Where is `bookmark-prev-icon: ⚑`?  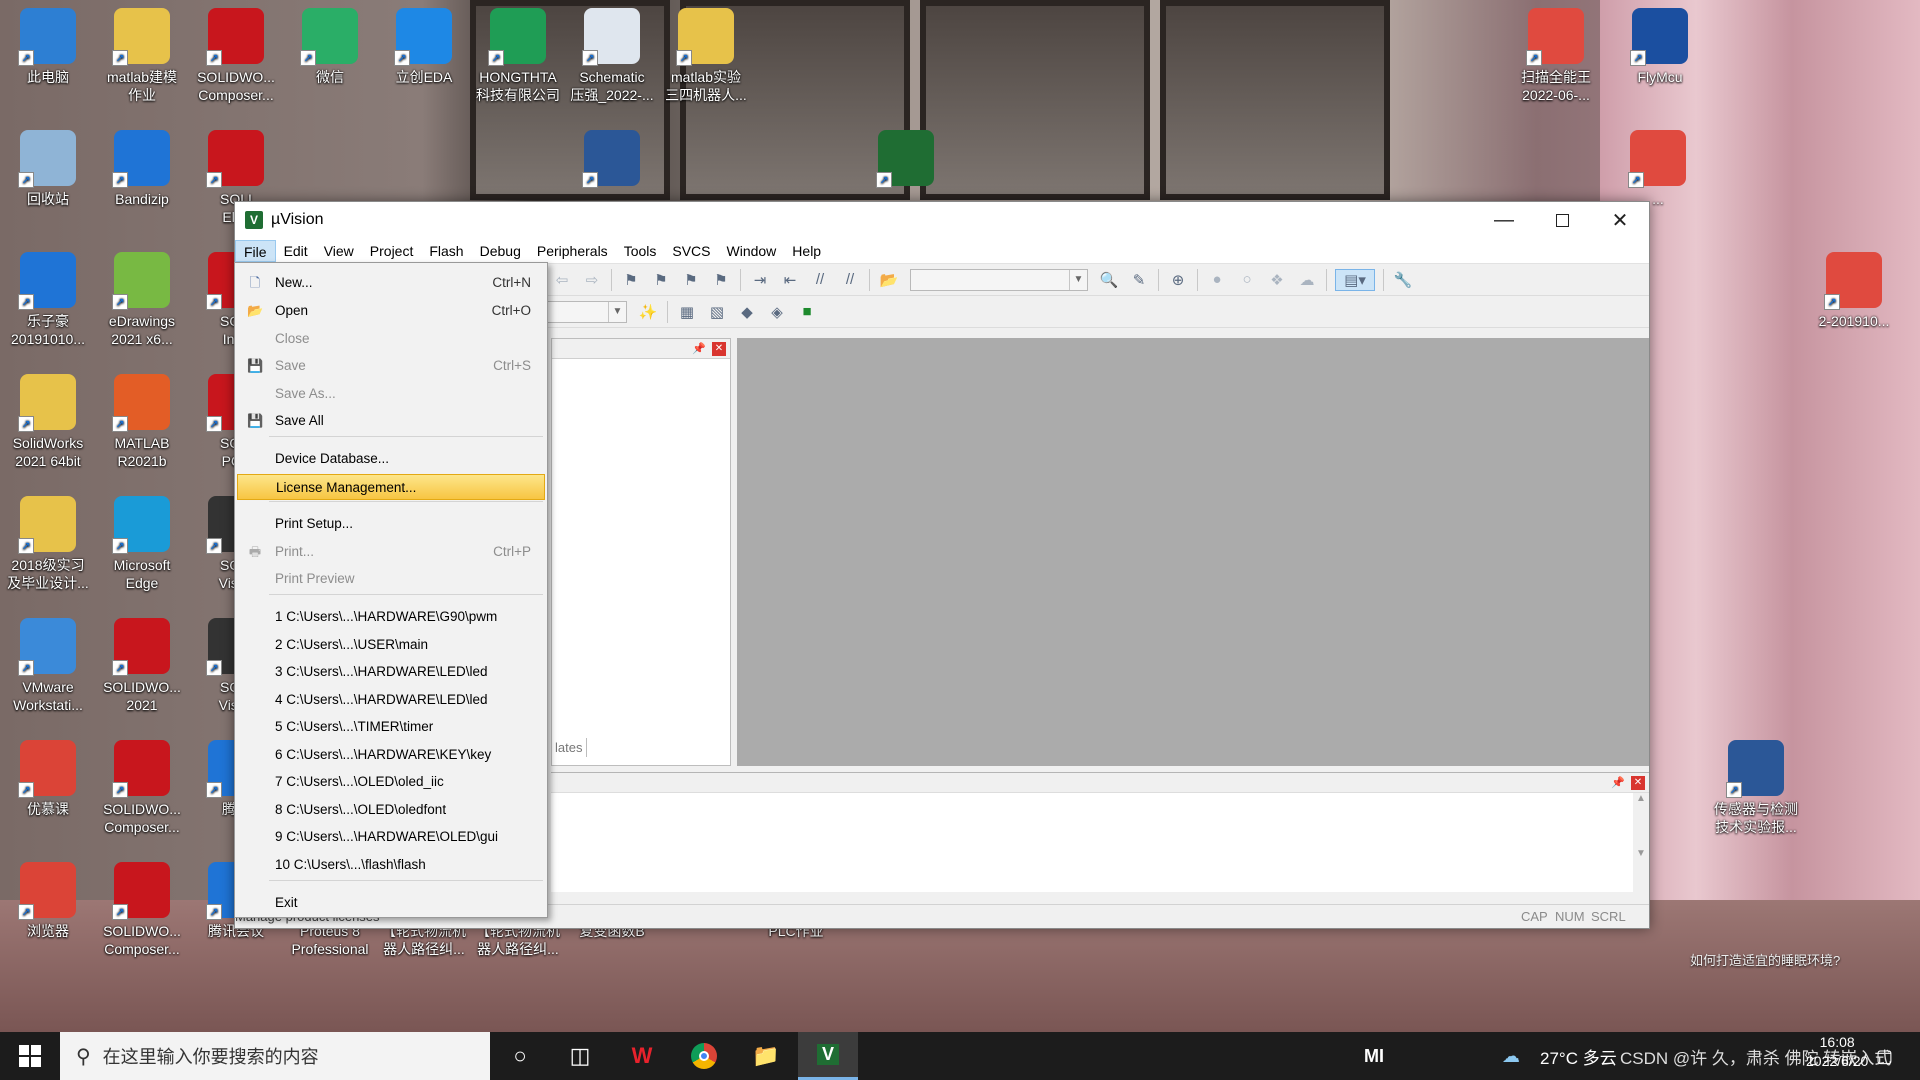 bookmark-prev-icon: ⚑ is located at coordinates (661, 280).